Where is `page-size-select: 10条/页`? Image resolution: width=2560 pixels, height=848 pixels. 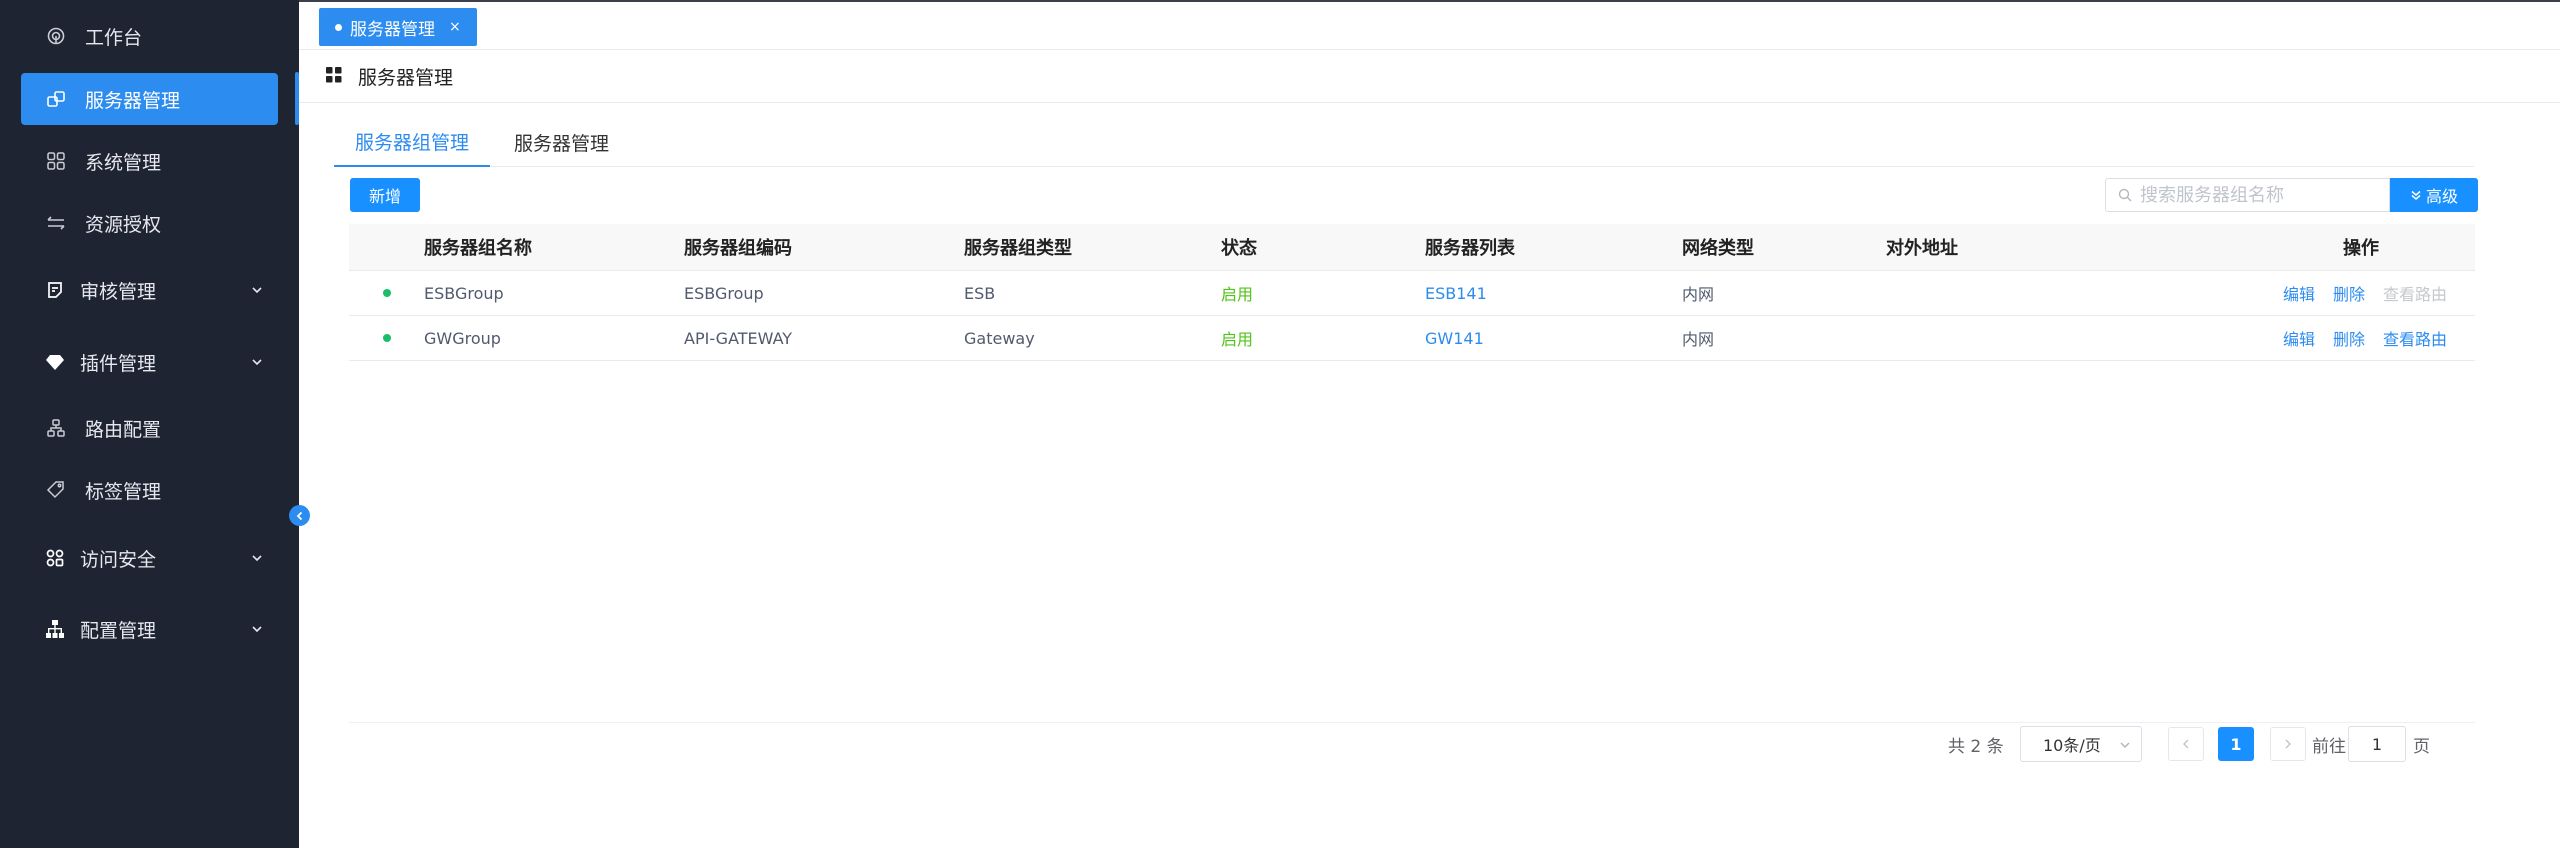 page-size-select: 10条/页 is located at coordinates (2081, 744).